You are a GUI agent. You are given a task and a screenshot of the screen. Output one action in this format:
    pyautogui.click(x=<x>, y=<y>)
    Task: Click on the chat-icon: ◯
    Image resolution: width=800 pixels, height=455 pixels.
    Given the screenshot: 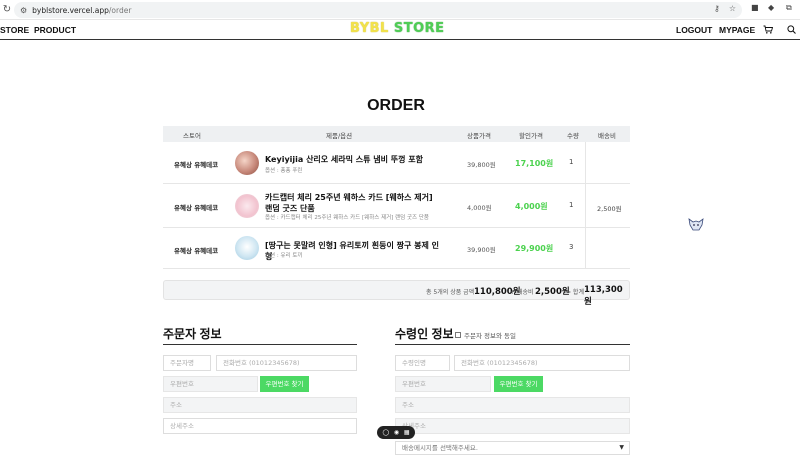 What is the action you would take?
    pyautogui.click(x=385, y=432)
    